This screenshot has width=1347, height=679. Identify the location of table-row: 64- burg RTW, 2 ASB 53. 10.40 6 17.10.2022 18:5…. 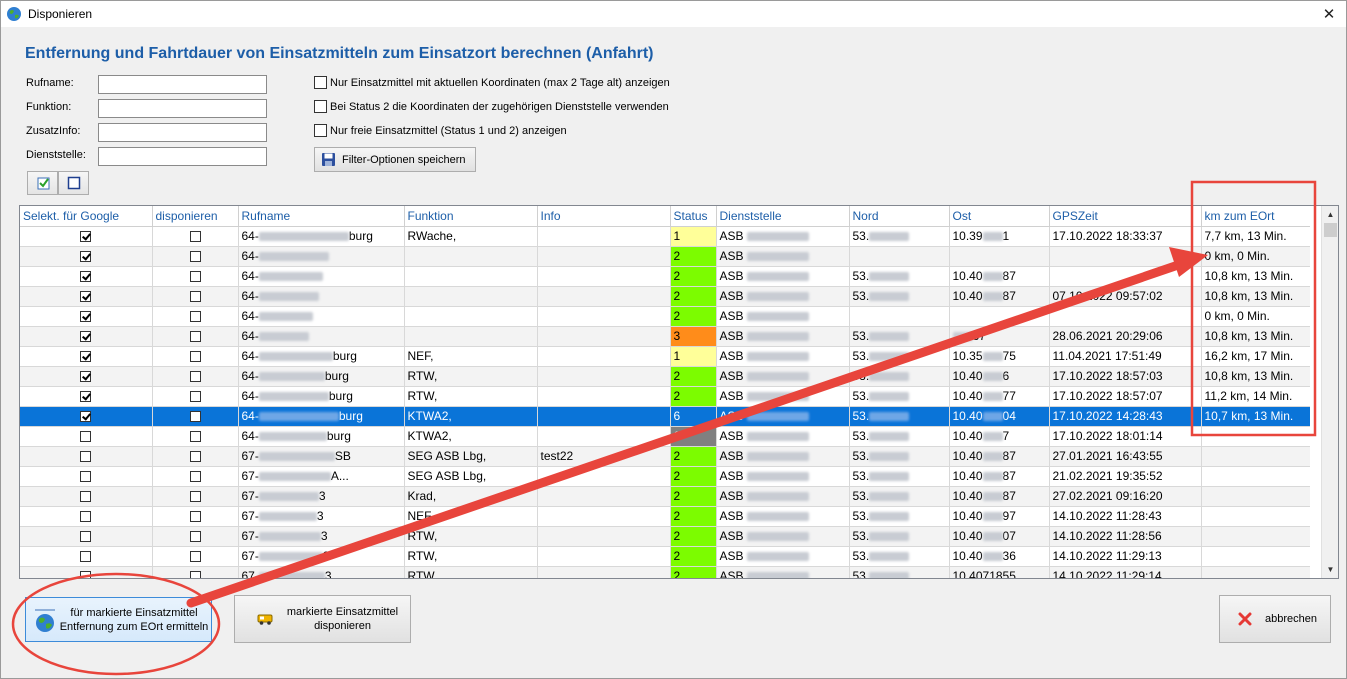
(665, 376).